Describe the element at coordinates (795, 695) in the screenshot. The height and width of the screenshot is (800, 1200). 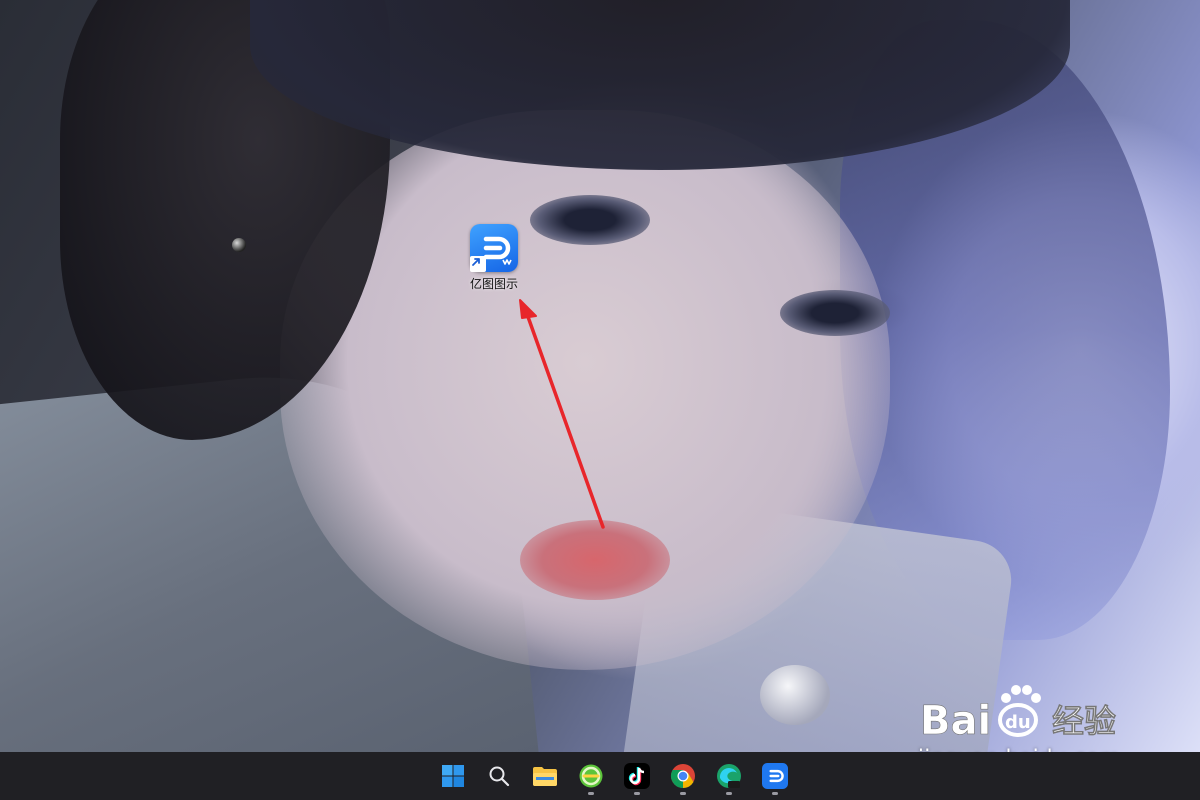
I see `wallpaper-button-stud` at that location.